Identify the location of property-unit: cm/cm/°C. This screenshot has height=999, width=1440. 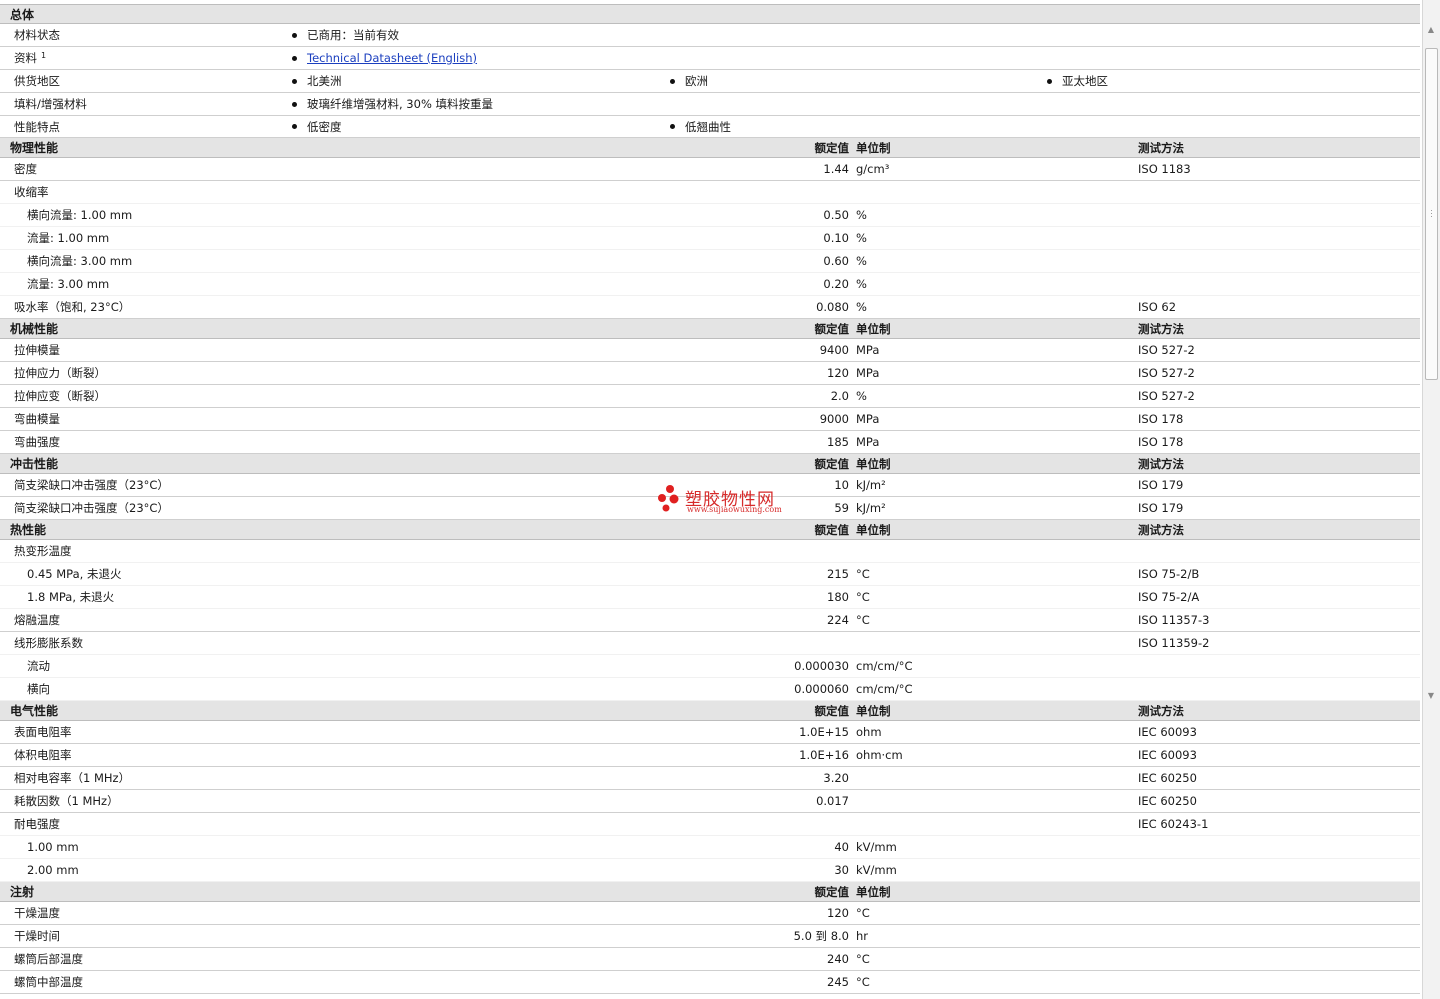
(884, 689).